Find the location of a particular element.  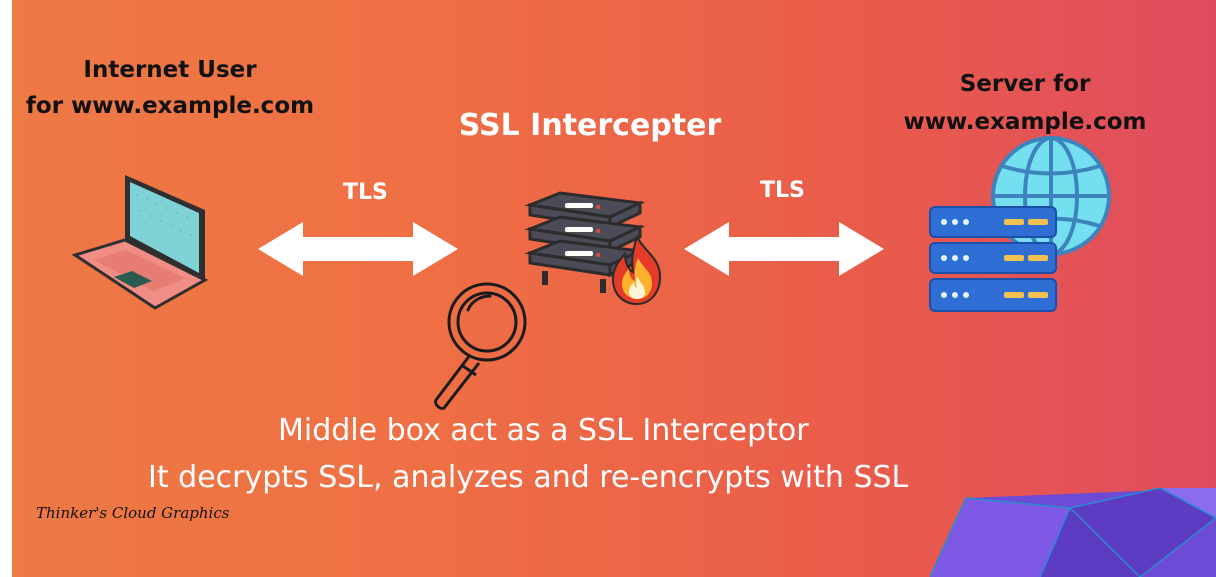

server-label: Server for www.example.com is located at coordinates (1025, 103).